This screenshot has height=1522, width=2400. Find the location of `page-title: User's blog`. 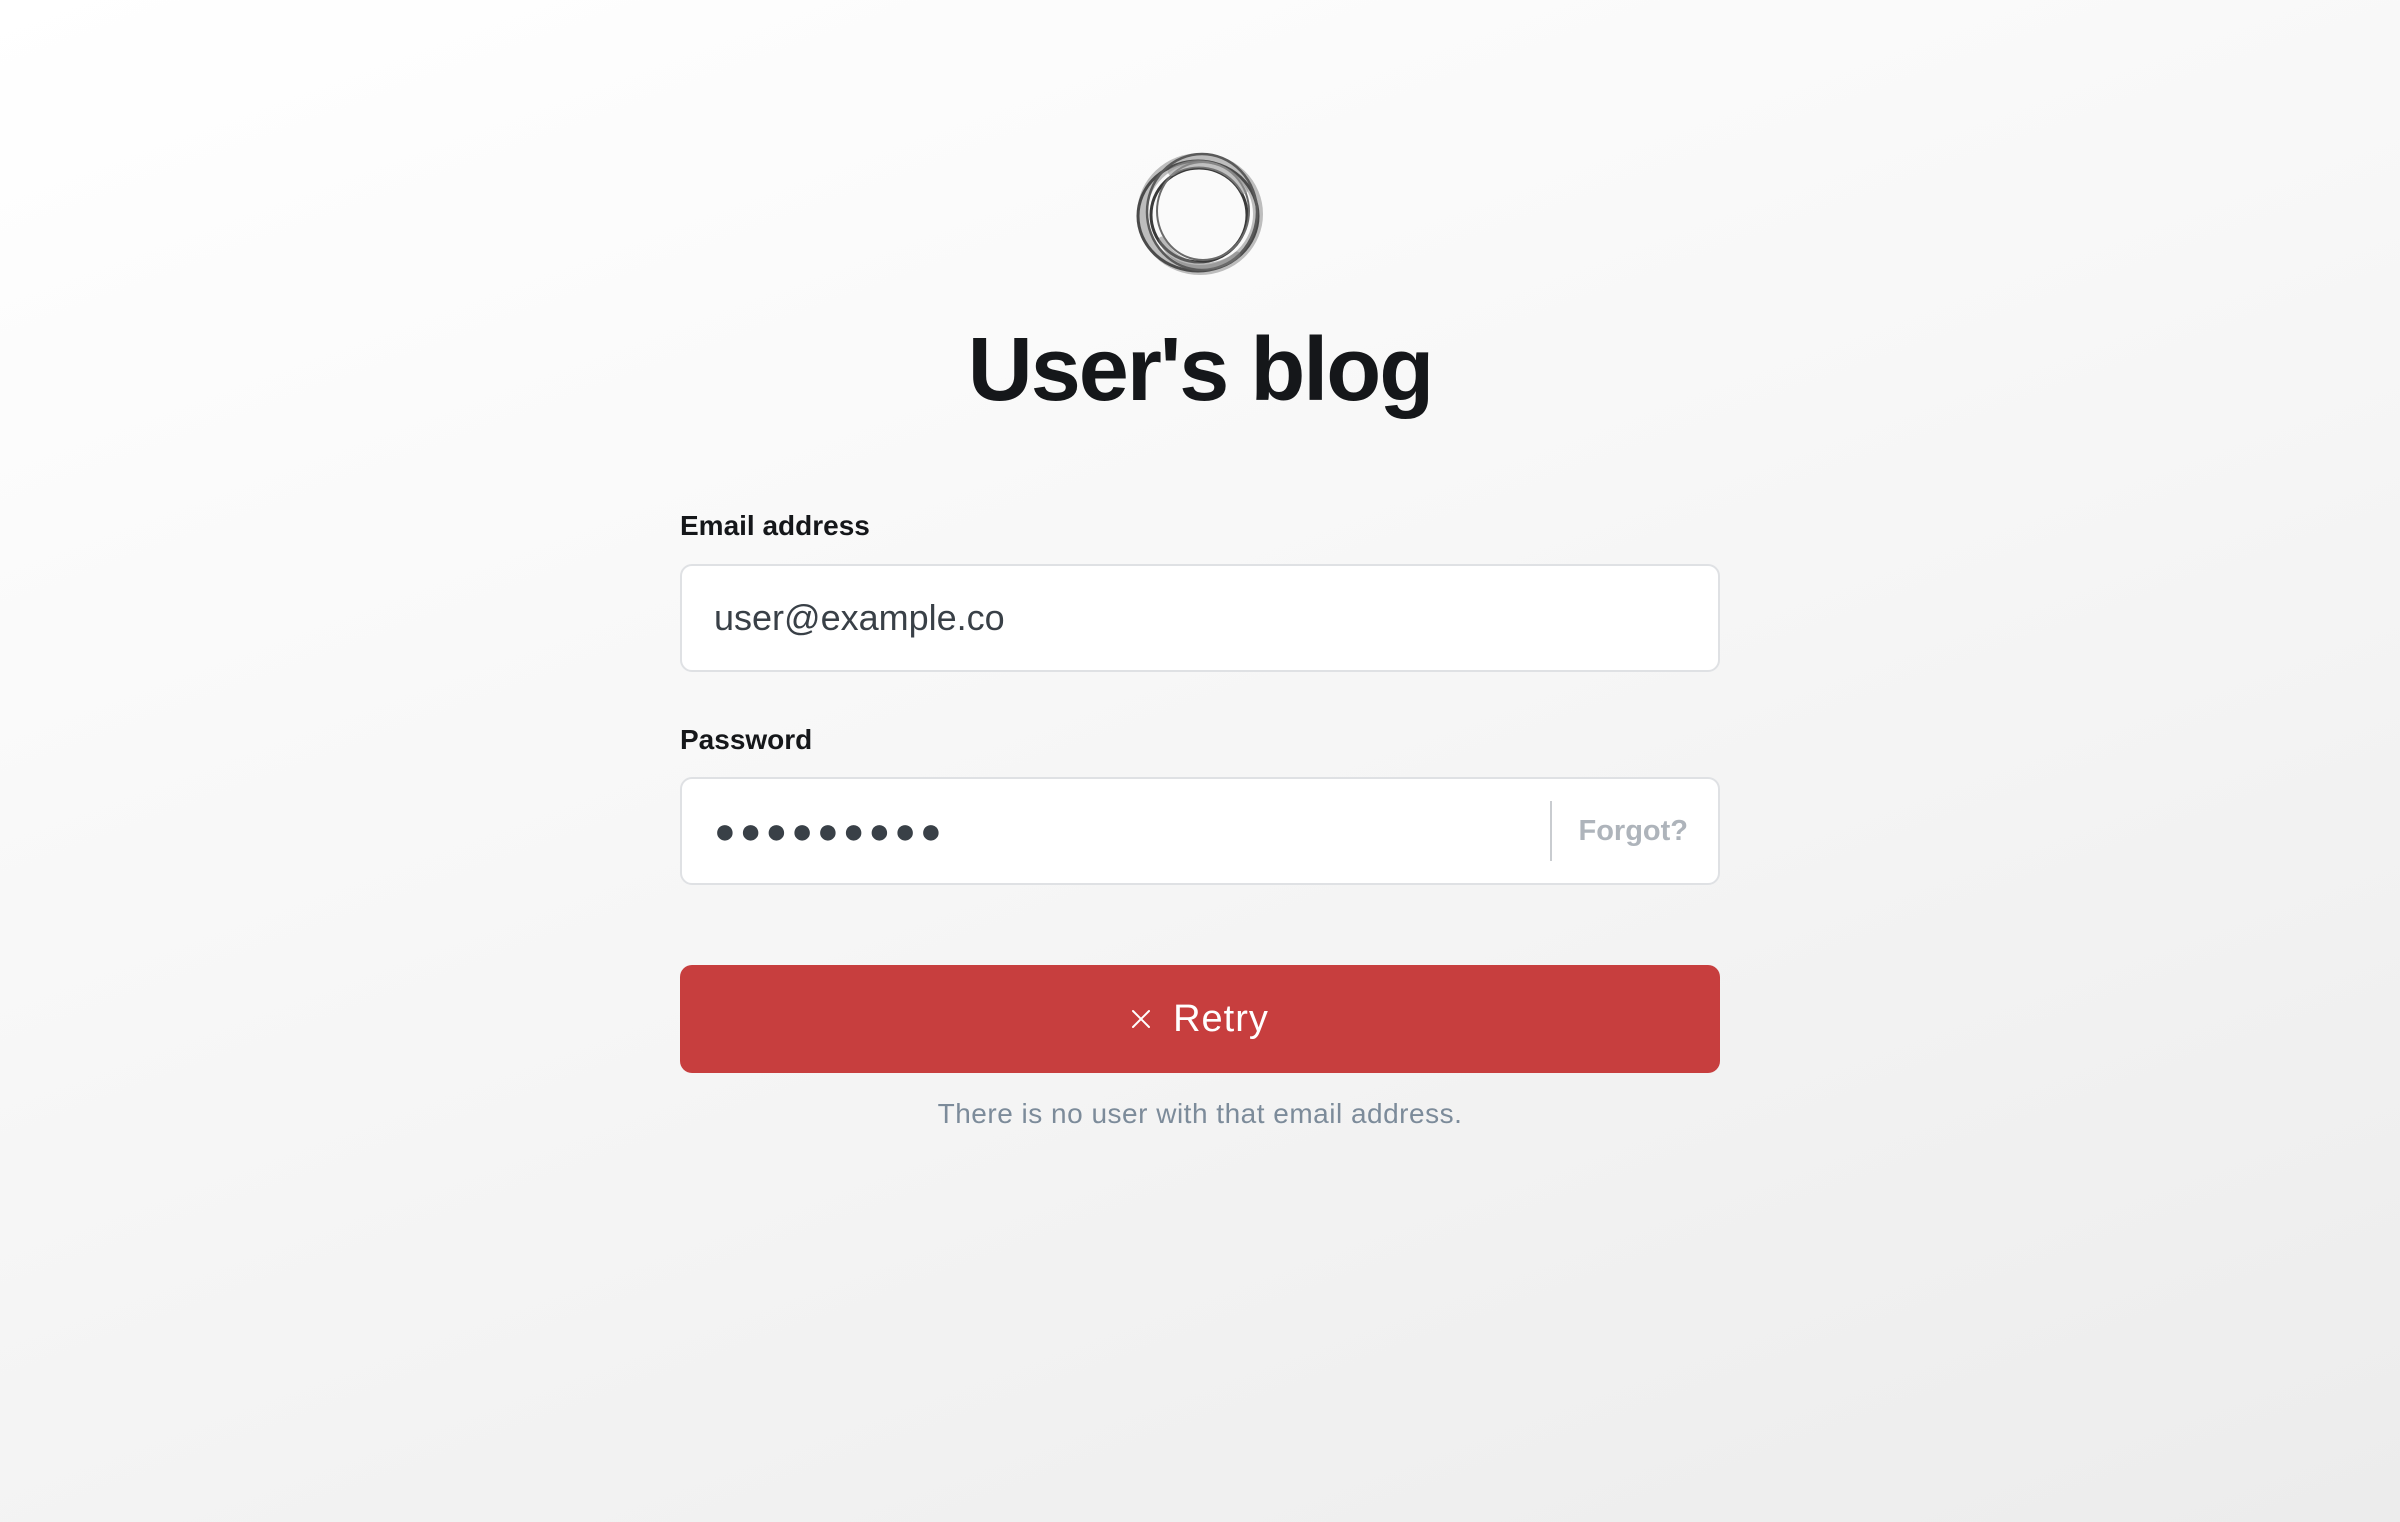

page-title: User's blog is located at coordinates (1201, 370).